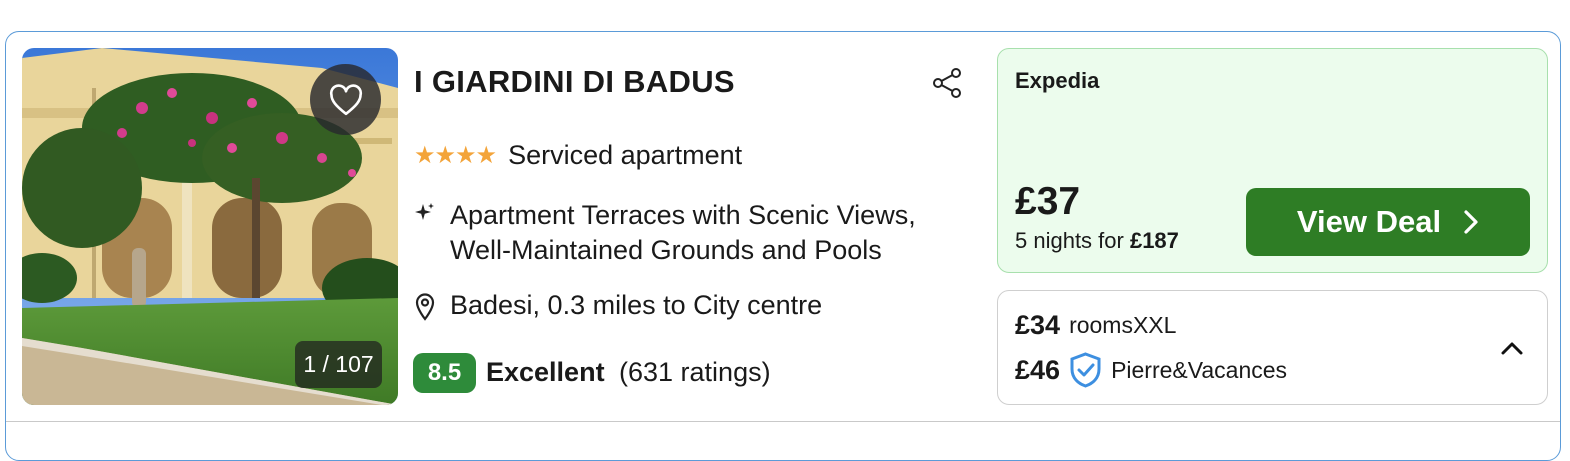 The width and height of the screenshot is (1570, 461). What do you see at coordinates (1072, 240) in the screenshot?
I see `nights-text: 5 nights for` at bounding box center [1072, 240].